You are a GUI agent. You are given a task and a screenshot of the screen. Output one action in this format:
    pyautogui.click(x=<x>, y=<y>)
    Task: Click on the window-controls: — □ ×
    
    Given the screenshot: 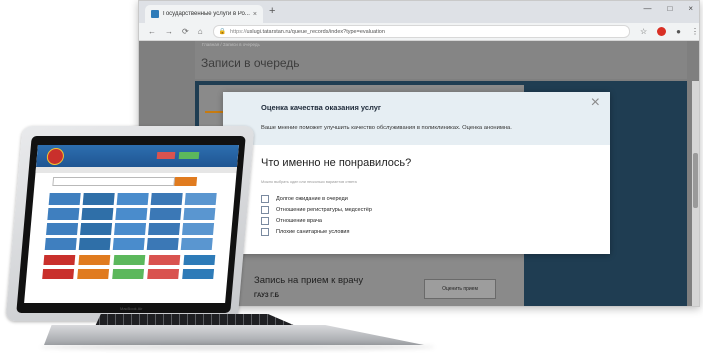 What is the action you would take?
    pyautogui.click(x=668, y=8)
    